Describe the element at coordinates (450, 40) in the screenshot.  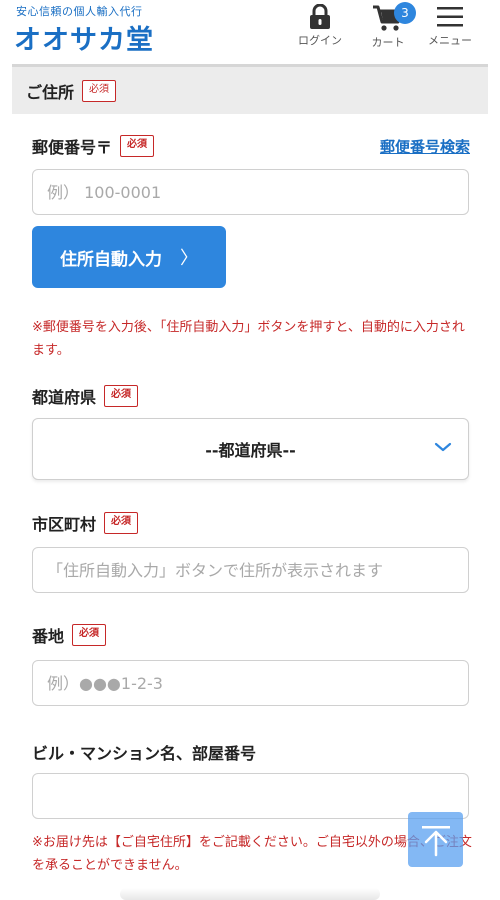
I see `menu-label: メニュー` at that location.